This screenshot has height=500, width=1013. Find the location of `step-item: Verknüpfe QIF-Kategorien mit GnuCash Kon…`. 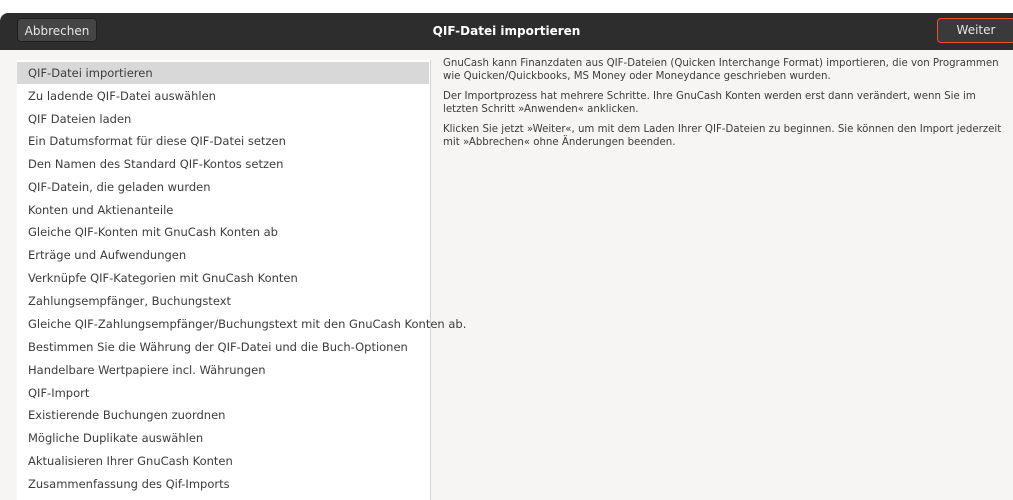

step-item: Verknüpfe QIF-Kategorien mit GnuCash Kon… is located at coordinates (223, 278).